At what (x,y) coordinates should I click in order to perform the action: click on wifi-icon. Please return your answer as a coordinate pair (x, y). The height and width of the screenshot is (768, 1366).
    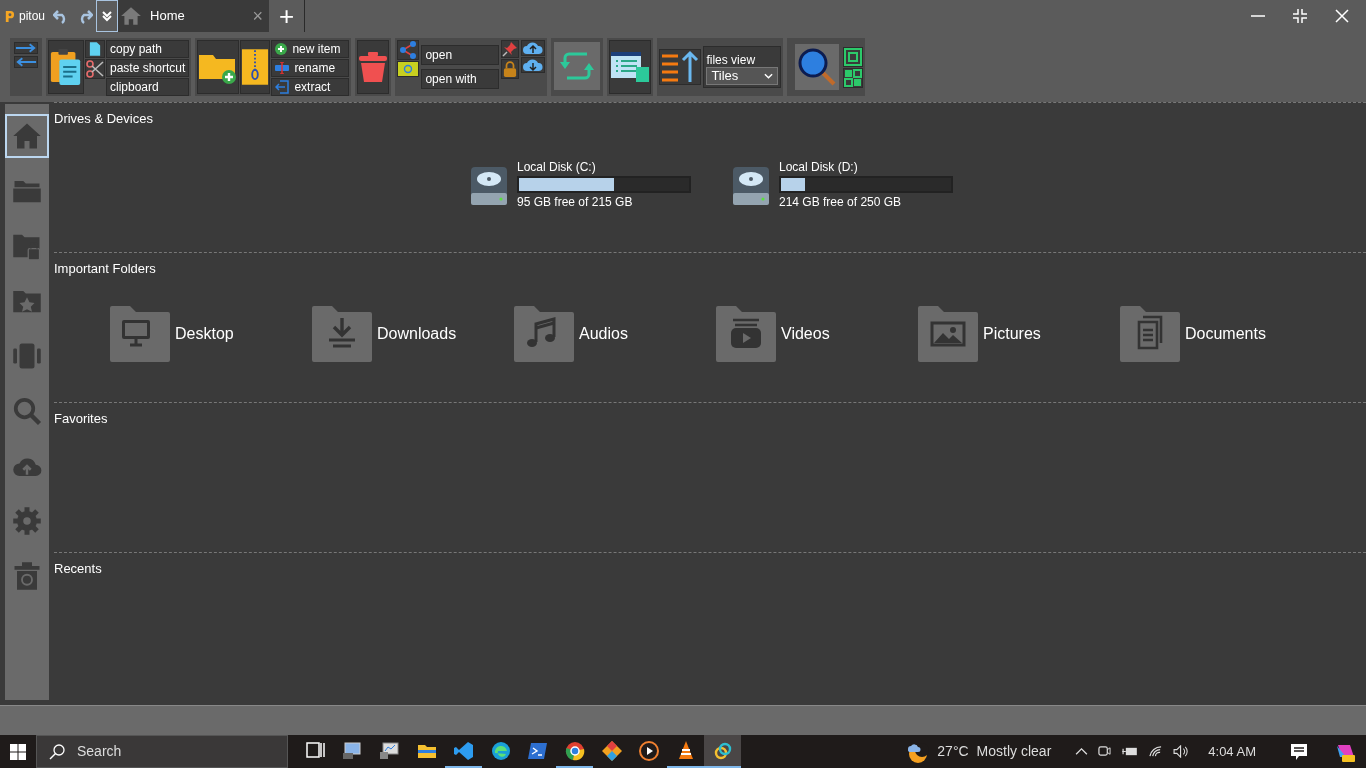
    Looking at the image, I should click on (1156, 751).